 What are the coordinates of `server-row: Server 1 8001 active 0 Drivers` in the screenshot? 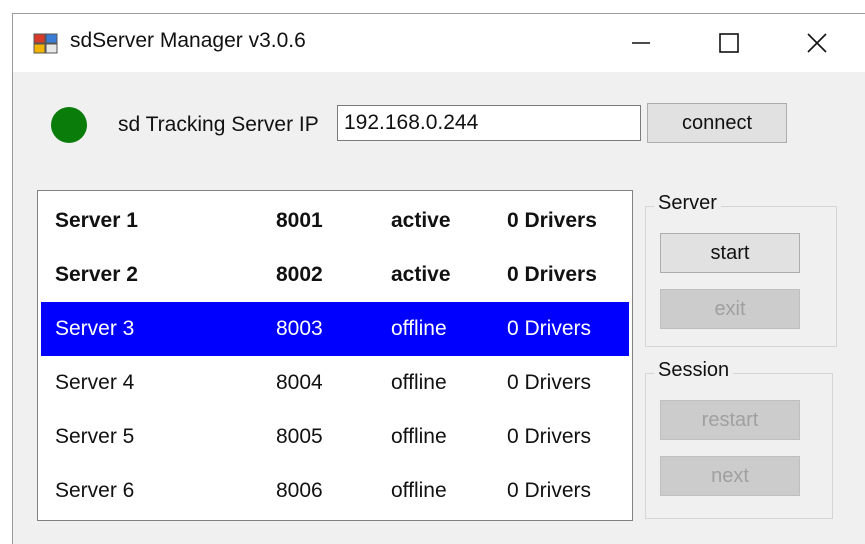 It's located at (335, 221).